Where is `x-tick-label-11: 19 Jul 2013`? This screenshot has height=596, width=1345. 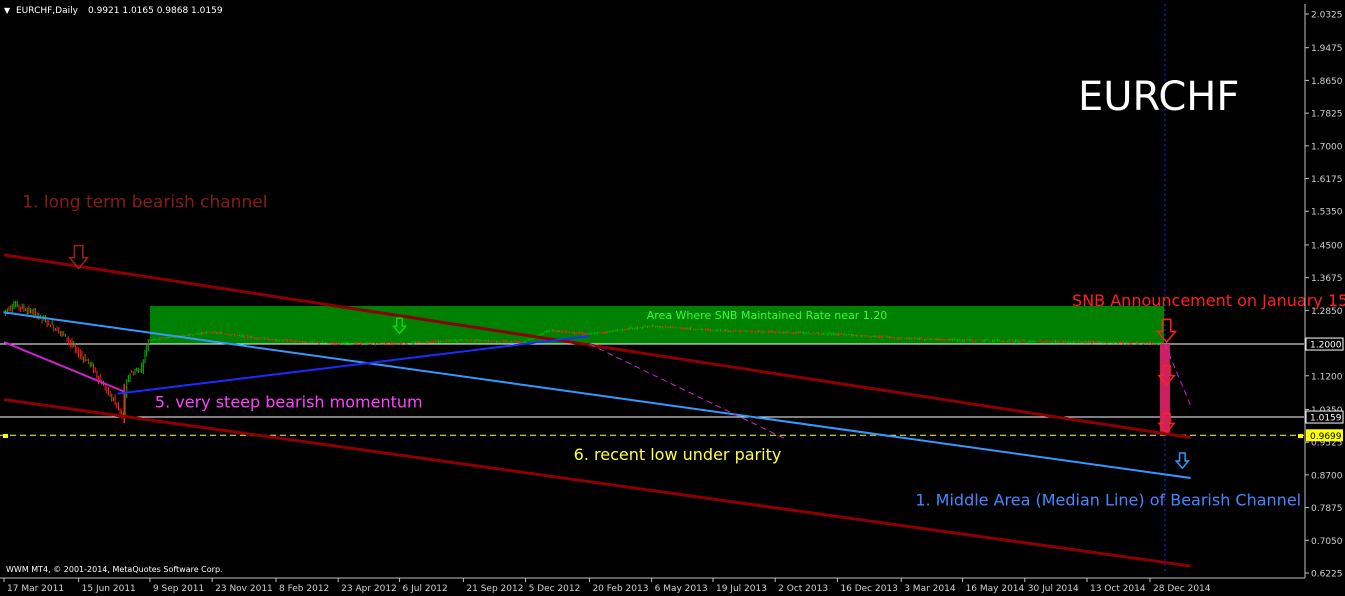
x-tick-label-11: 19 Jul 2013 is located at coordinates (741, 589).